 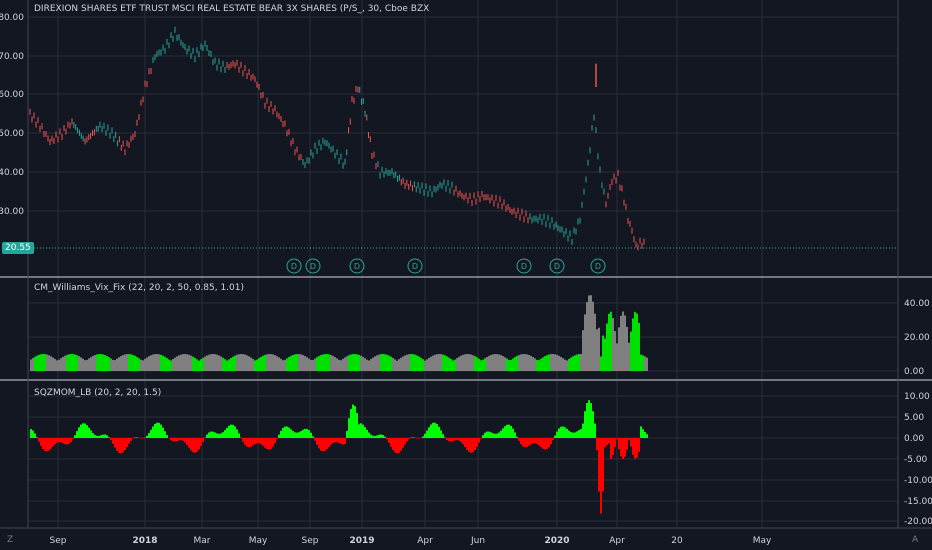 What do you see at coordinates (10, 540) in the screenshot?
I see `timezone-button: Z` at bounding box center [10, 540].